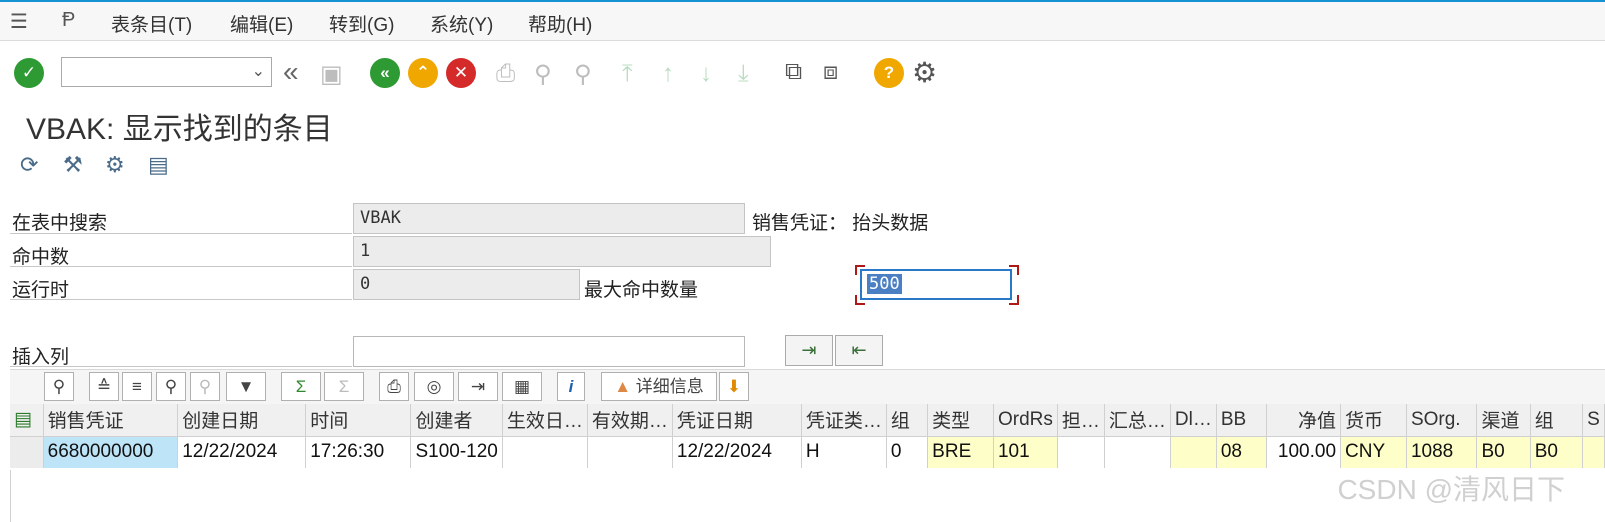  I want to click on column-header: S, so click(1593, 420).